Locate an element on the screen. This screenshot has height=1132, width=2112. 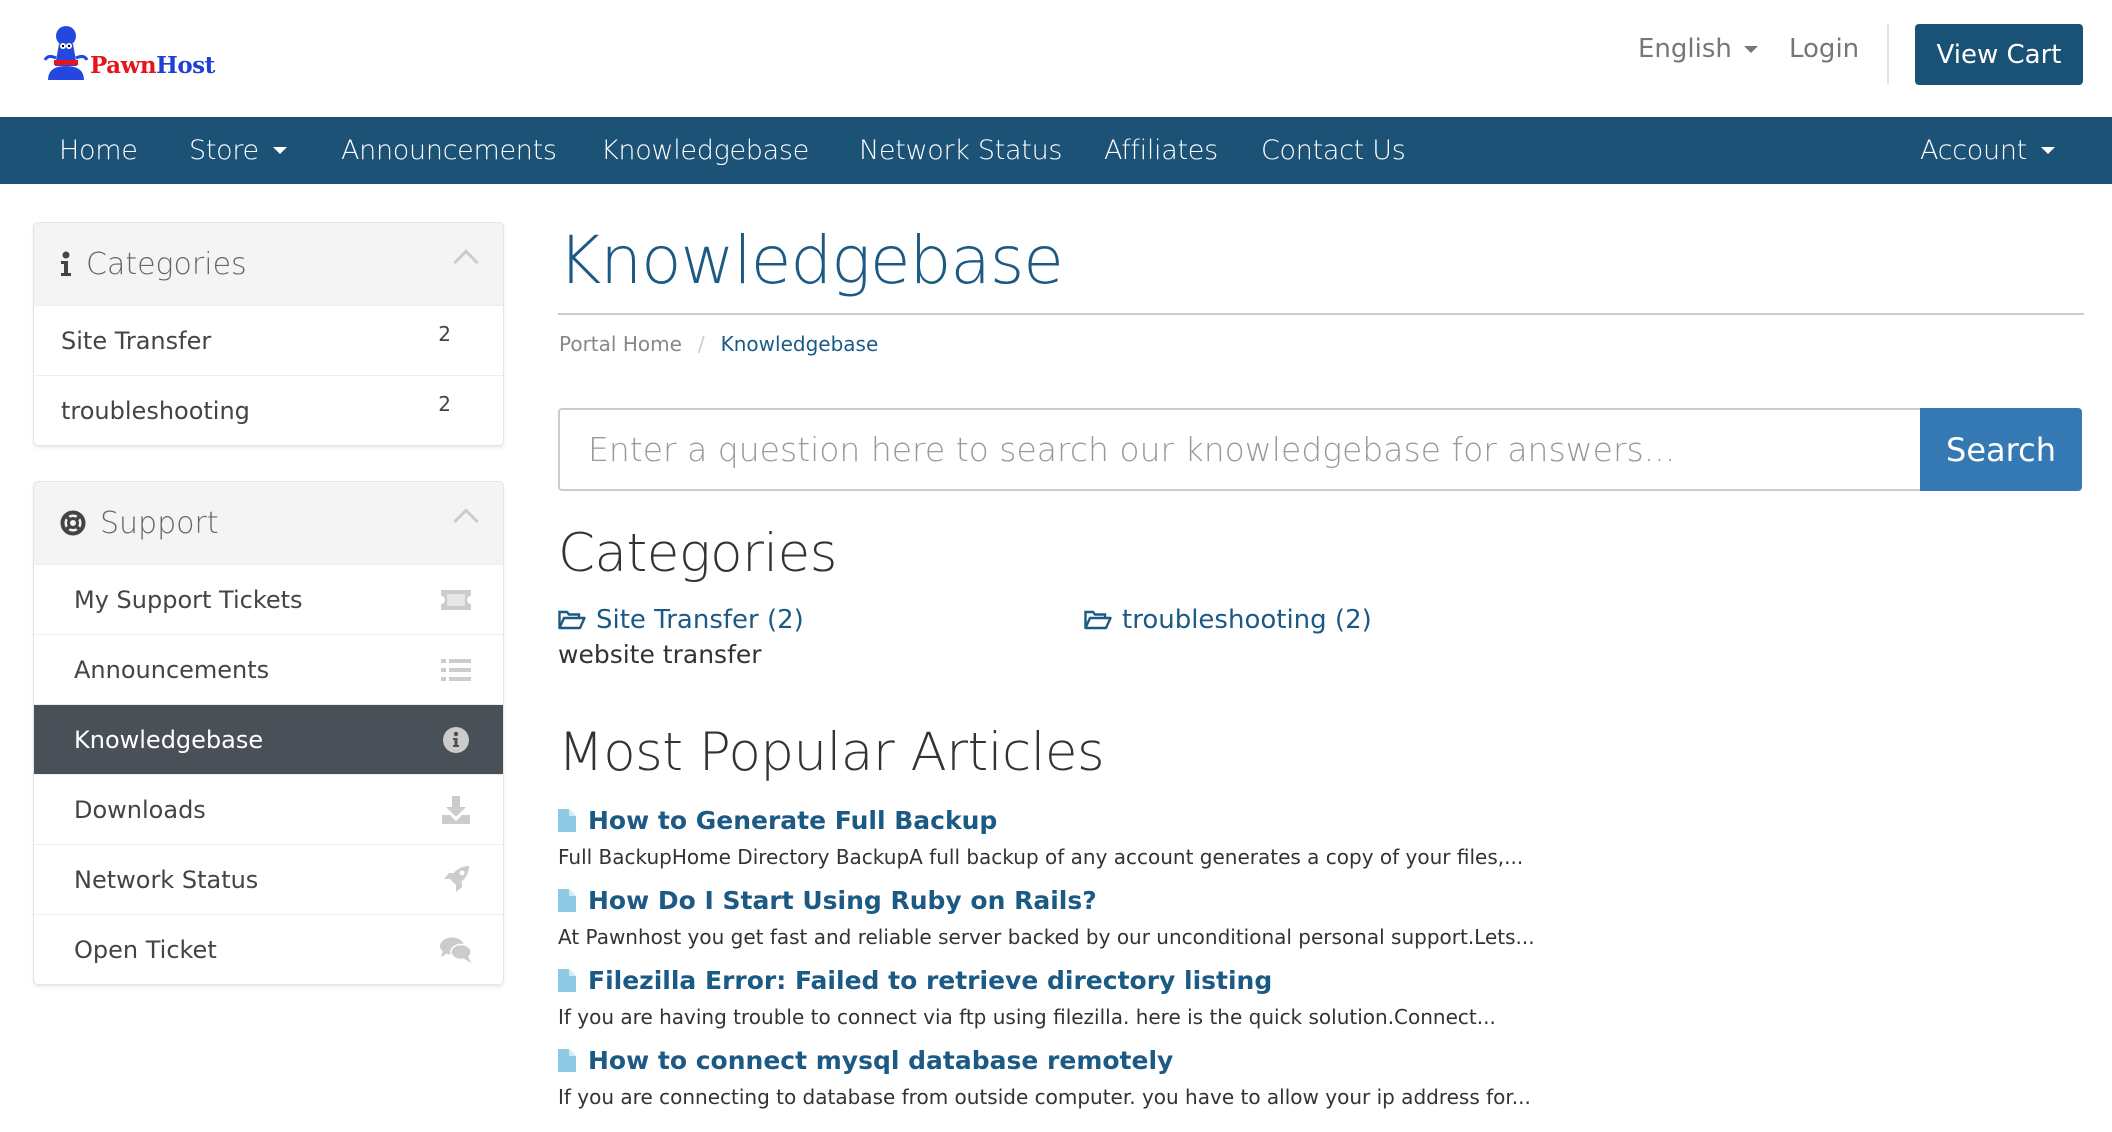
nav-contact-us: Contact Us is located at coordinates (1333, 150).